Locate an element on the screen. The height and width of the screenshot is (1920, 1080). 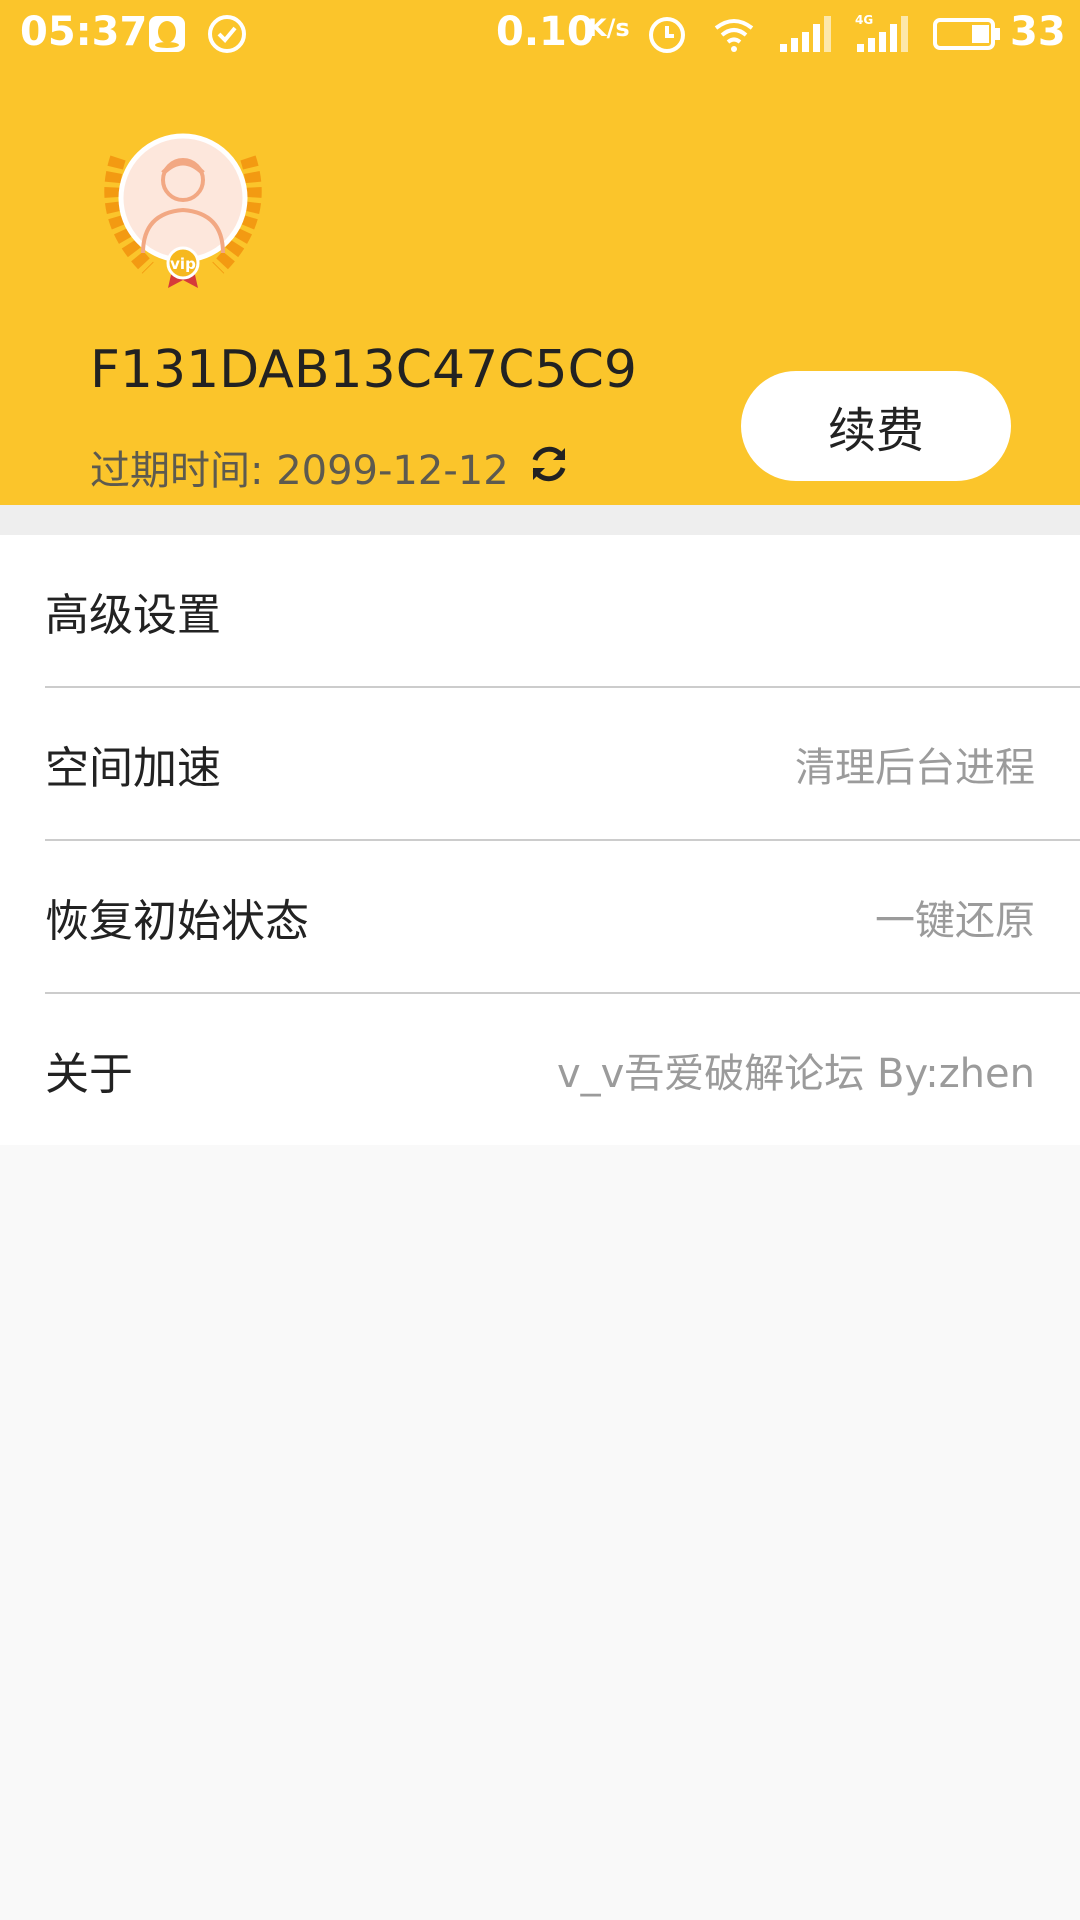
menu-item-value: v_v吾爱破解论坛 By:zhen is located at coordinates (795, 1073).